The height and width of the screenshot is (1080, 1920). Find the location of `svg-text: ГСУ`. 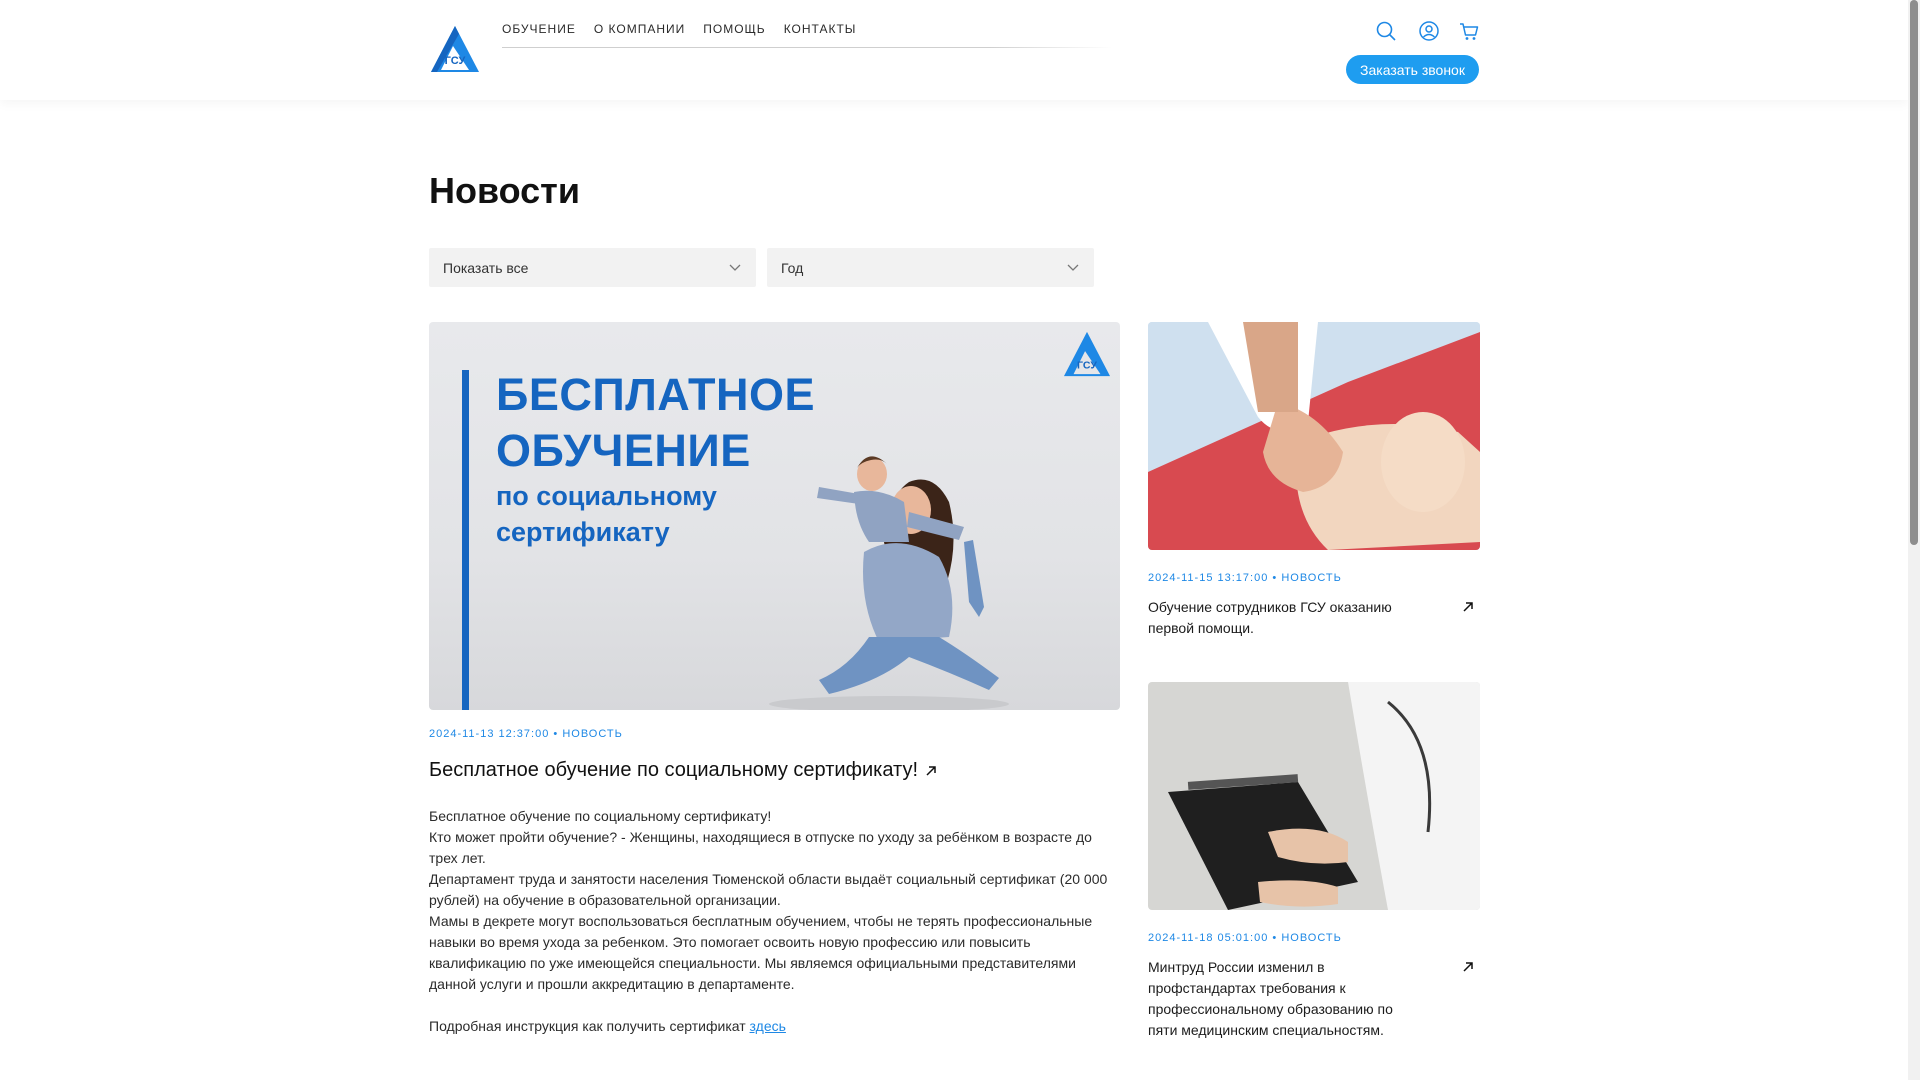

svg-text: ГСУ is located at coordinates (1087, 365).